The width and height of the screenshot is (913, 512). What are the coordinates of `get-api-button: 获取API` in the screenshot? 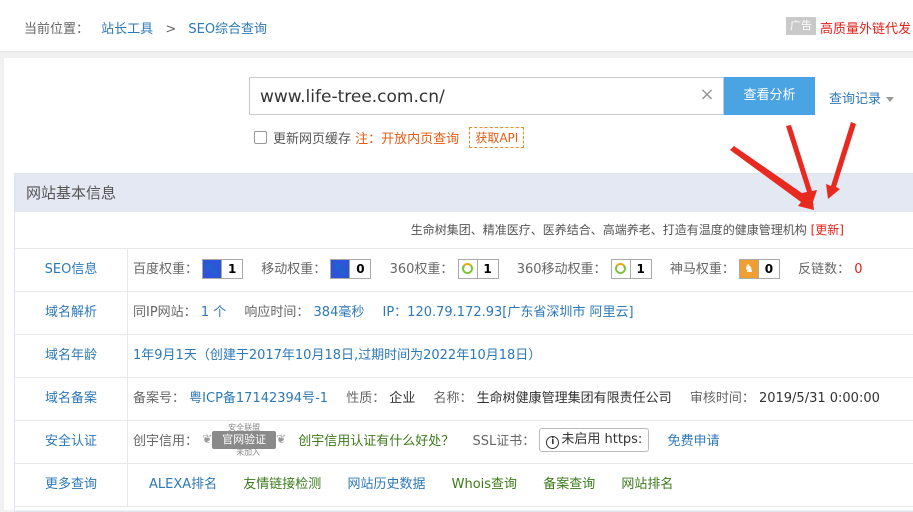 It's located at (497, 137).